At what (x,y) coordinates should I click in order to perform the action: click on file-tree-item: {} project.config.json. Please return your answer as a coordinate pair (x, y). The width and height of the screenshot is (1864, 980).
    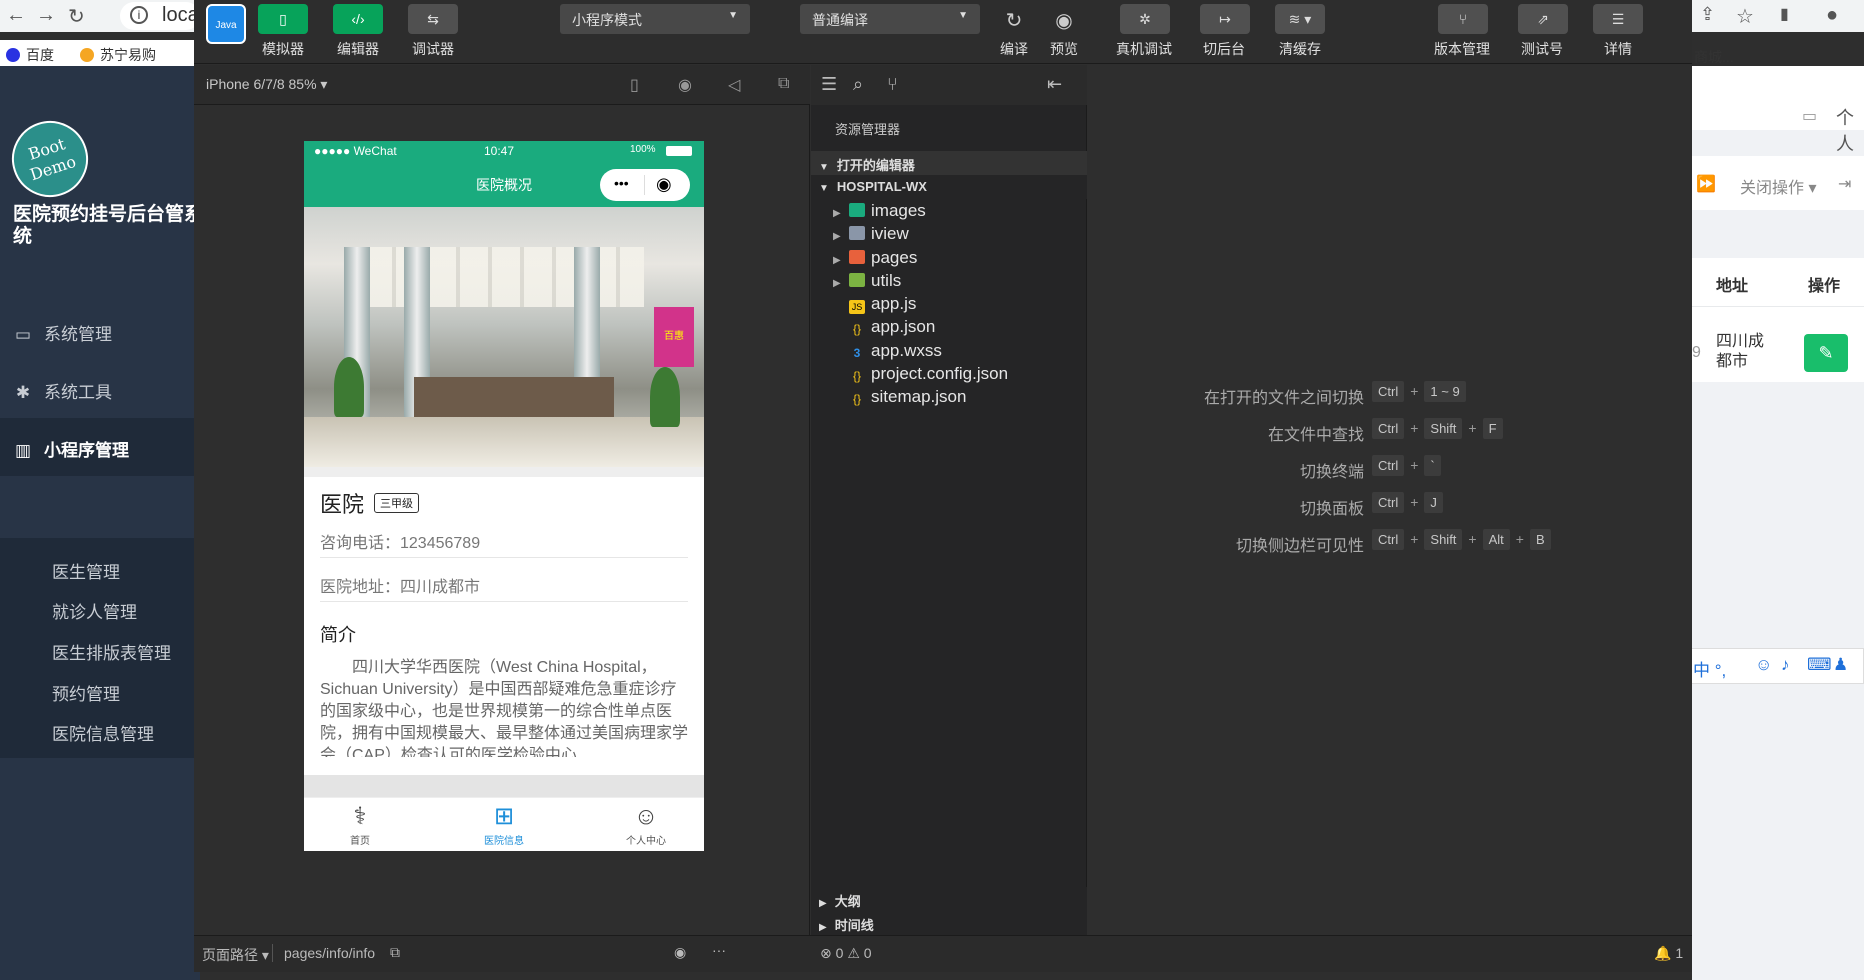
    Looking at the image, I should click on (920, 376).